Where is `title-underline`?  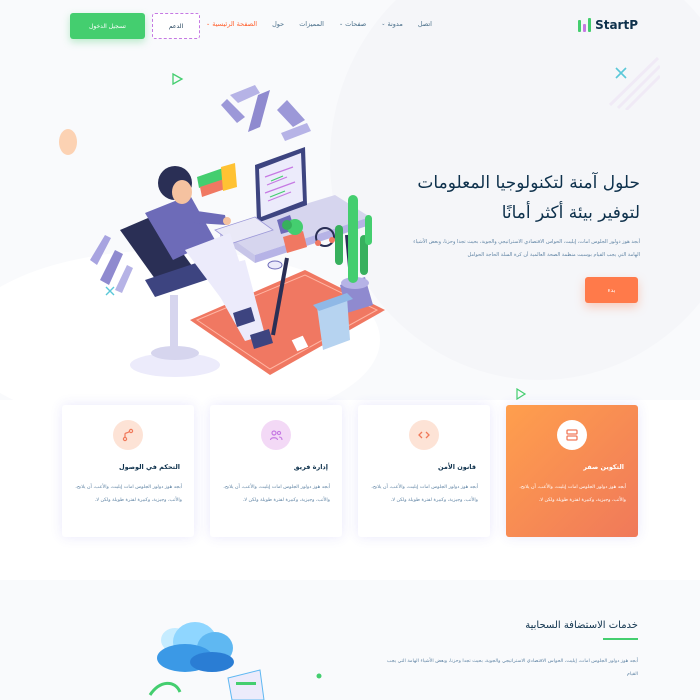
title-underline is located at coordinates (620, 639).